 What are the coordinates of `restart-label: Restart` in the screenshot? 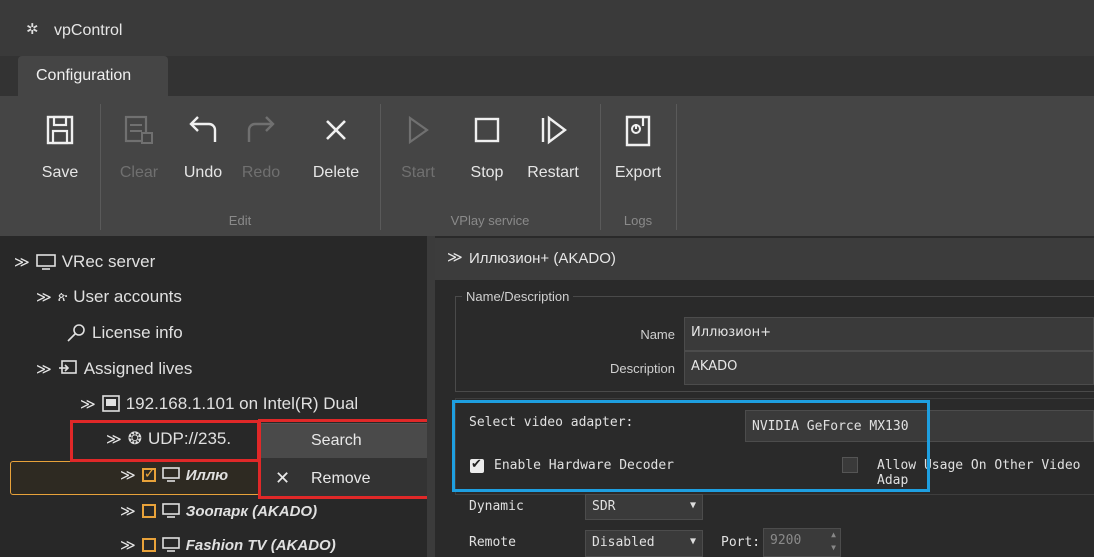 It's located at (553, 172).